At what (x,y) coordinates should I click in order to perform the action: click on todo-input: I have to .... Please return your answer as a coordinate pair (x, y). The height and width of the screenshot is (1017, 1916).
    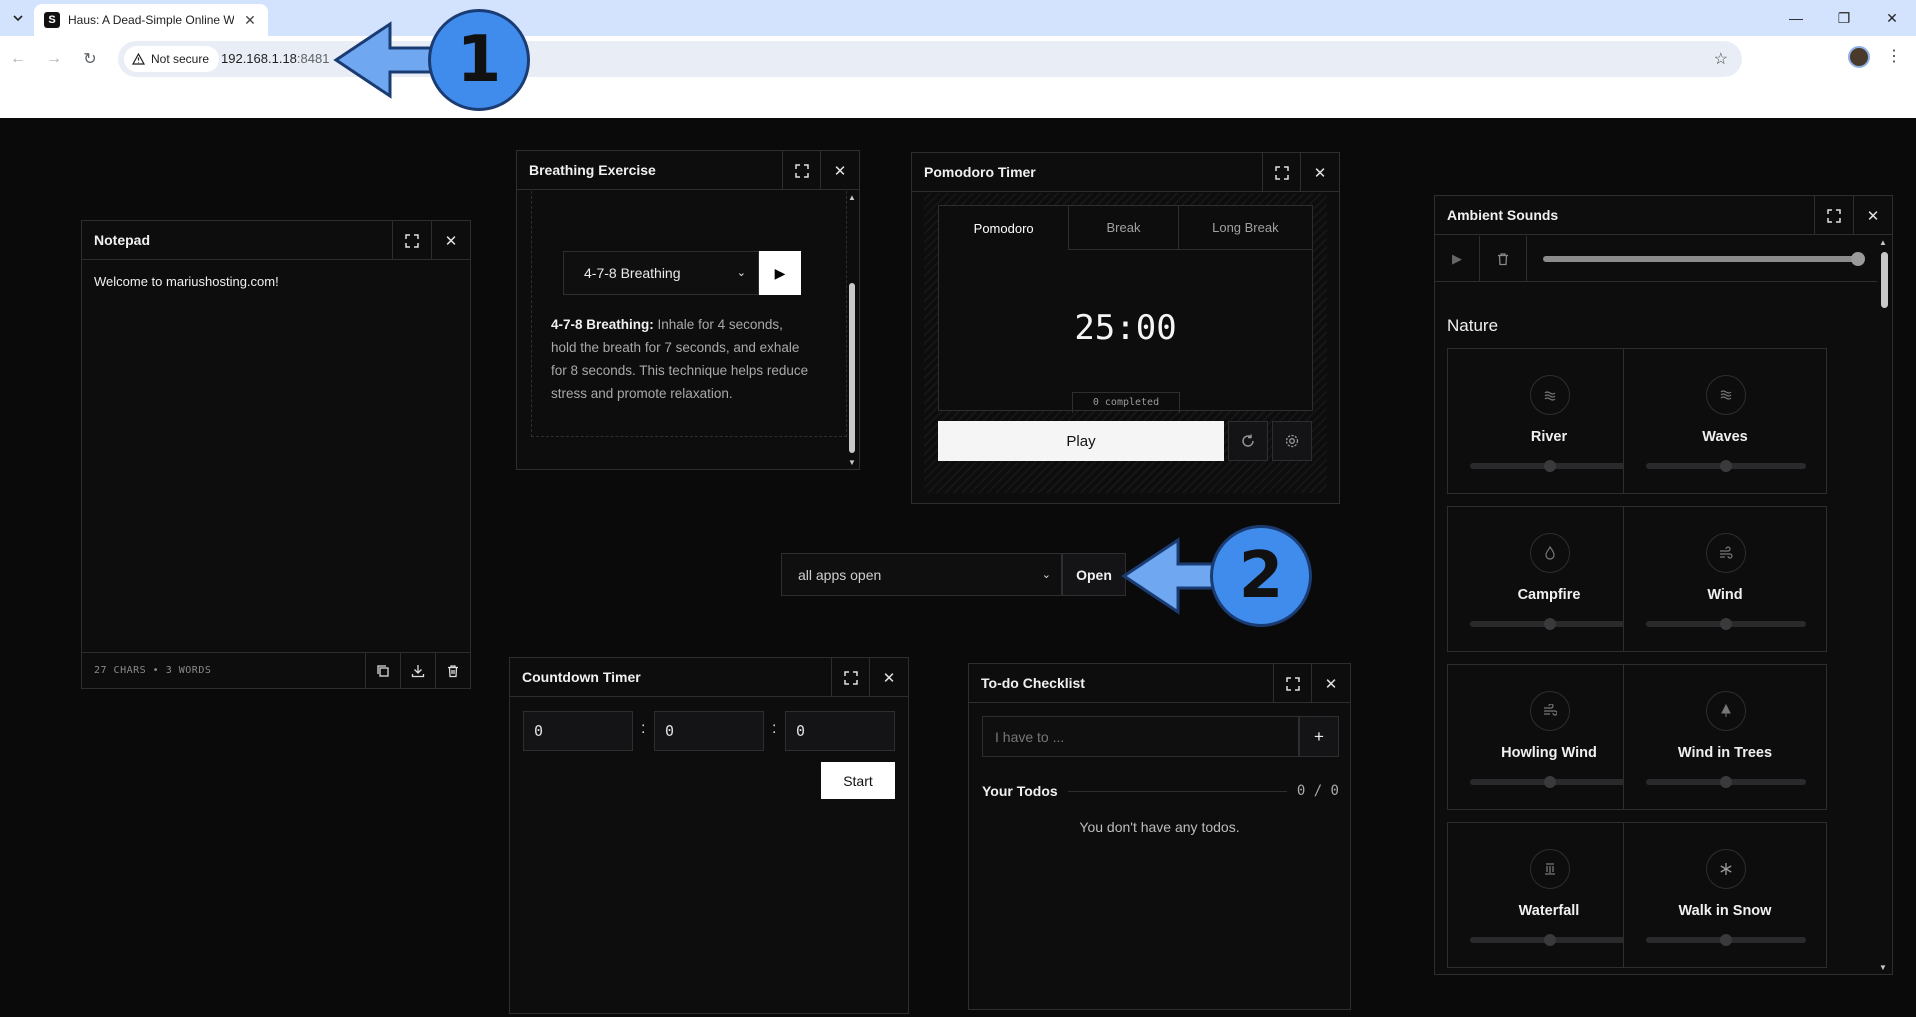
    Looking at the image, I should click on (1140, 736).